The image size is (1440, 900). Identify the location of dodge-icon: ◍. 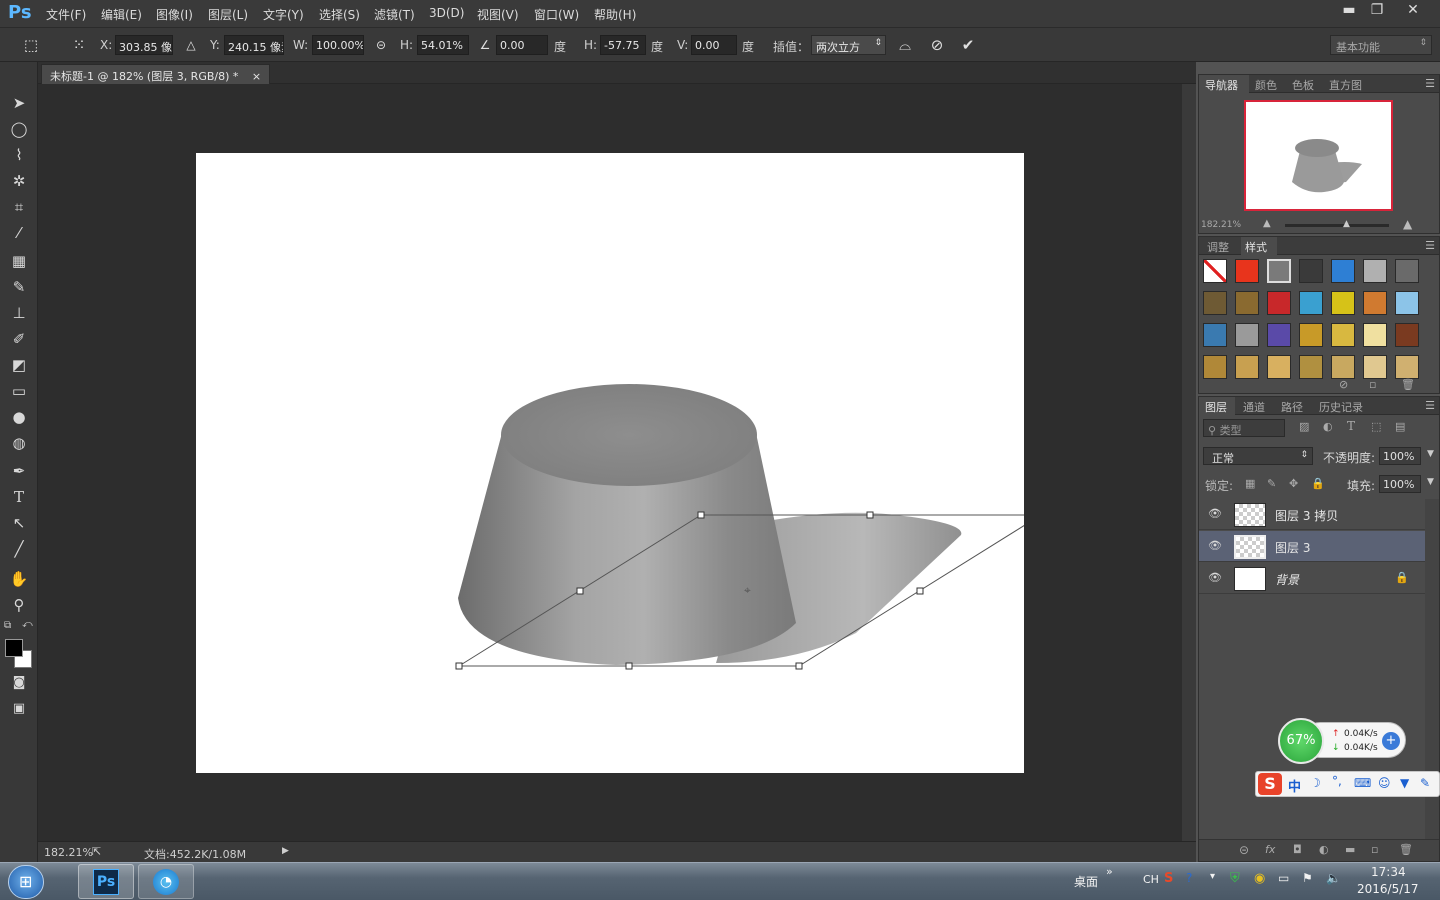
(19, 443).